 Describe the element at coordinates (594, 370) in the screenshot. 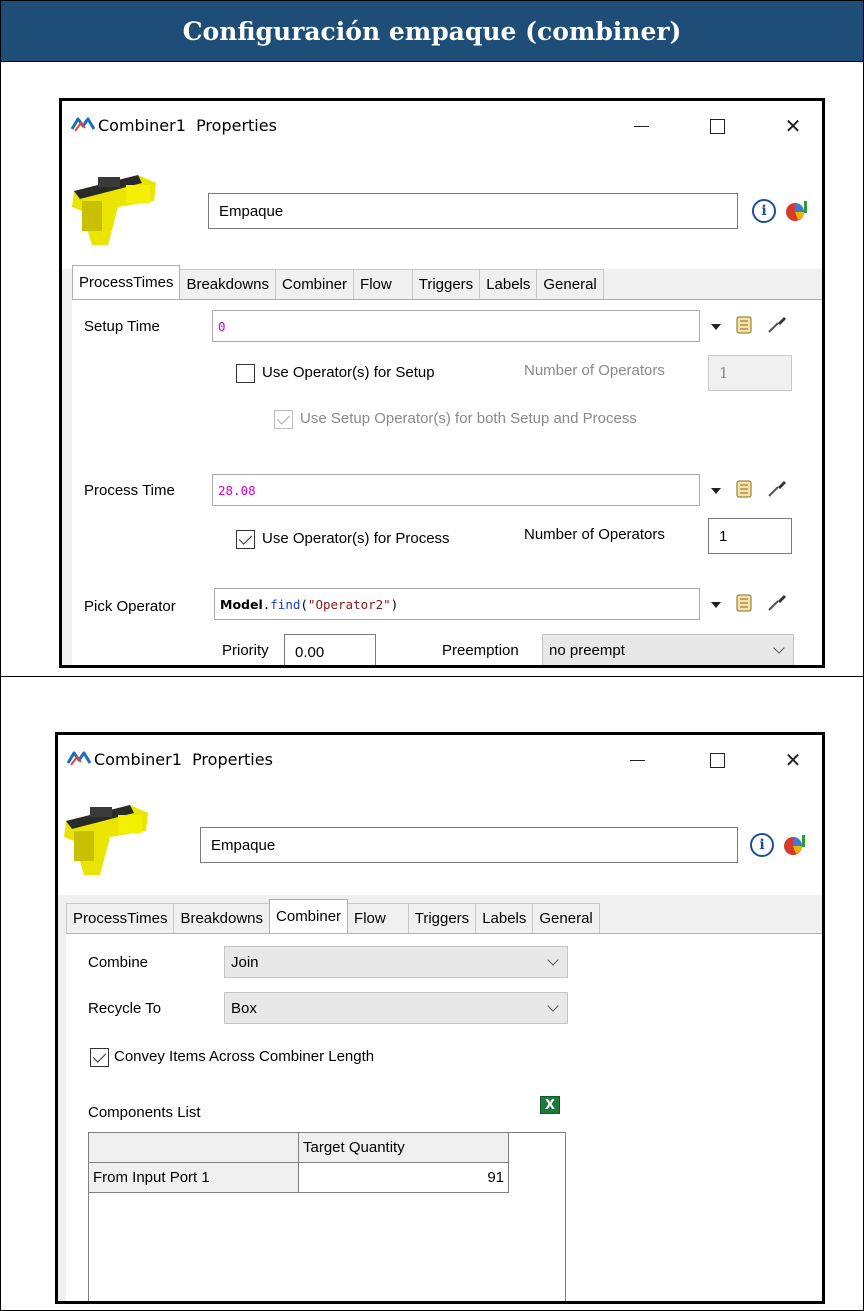

I see `setup-operators-count-label: Number of Operators` at that location.